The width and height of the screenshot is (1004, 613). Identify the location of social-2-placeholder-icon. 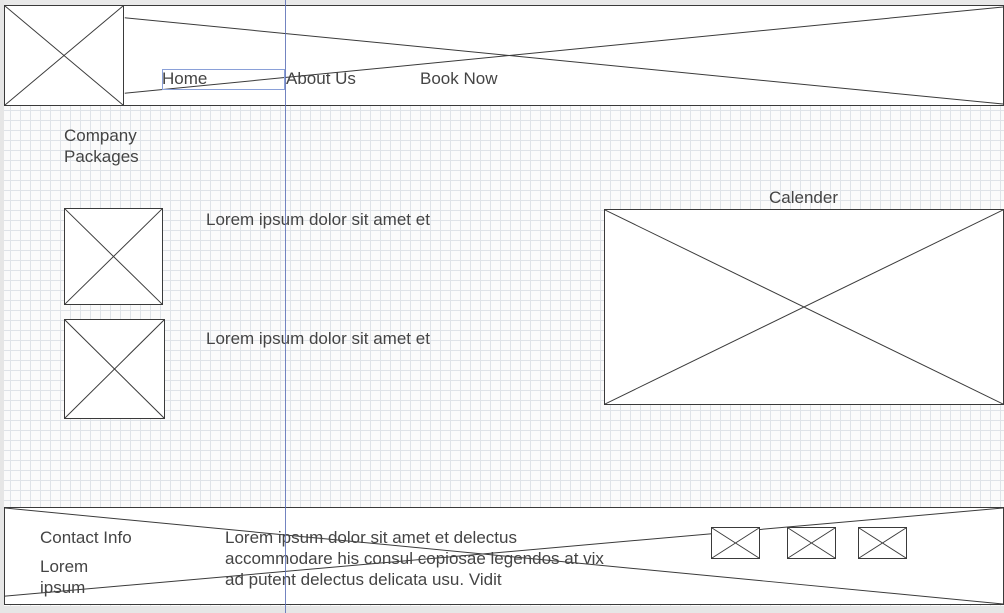
(811, 543).